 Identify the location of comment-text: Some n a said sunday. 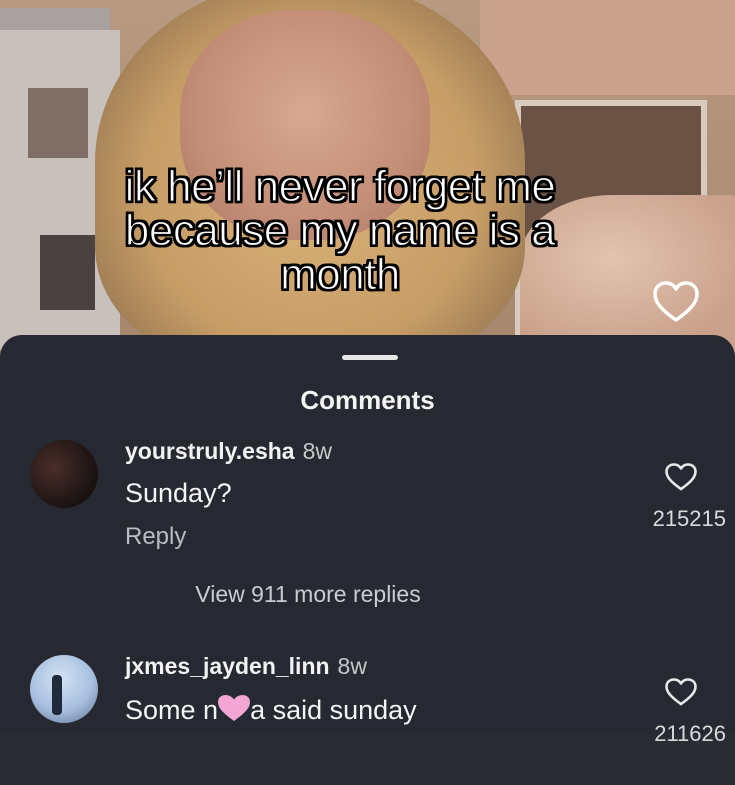
(271, 709).